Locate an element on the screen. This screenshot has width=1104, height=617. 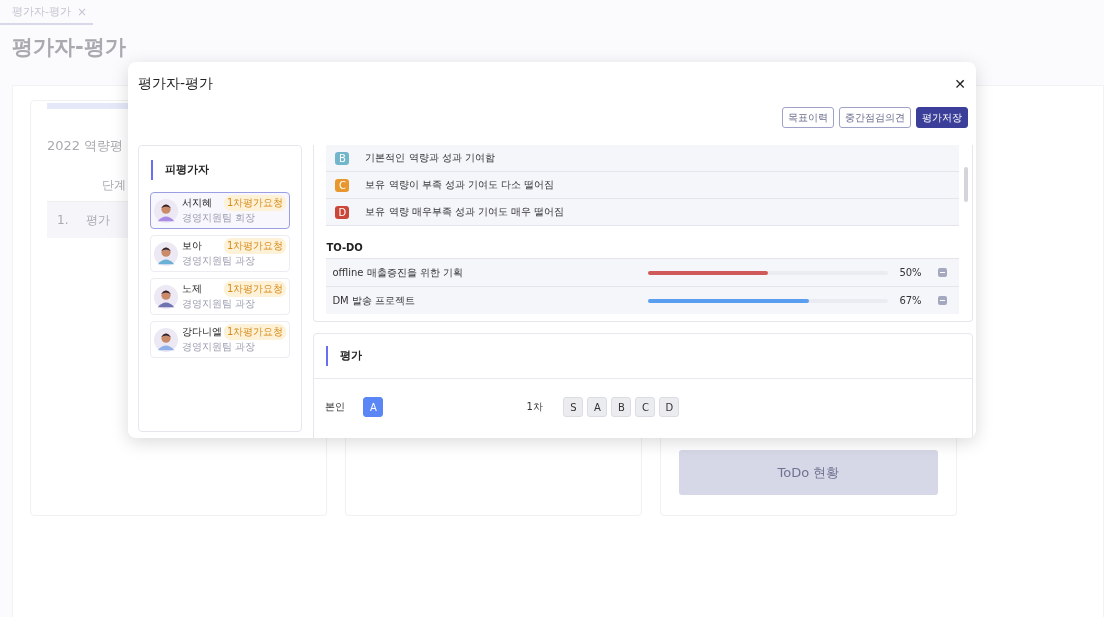
row-label: 평가 is located at coordinates (98, 220).